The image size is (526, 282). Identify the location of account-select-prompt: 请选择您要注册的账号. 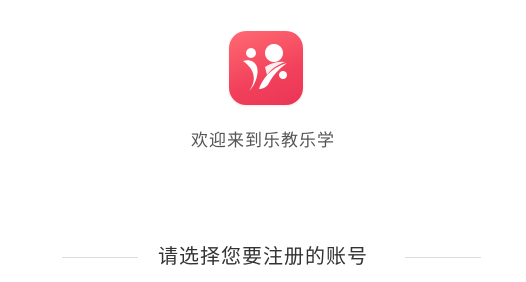
(263, 256).